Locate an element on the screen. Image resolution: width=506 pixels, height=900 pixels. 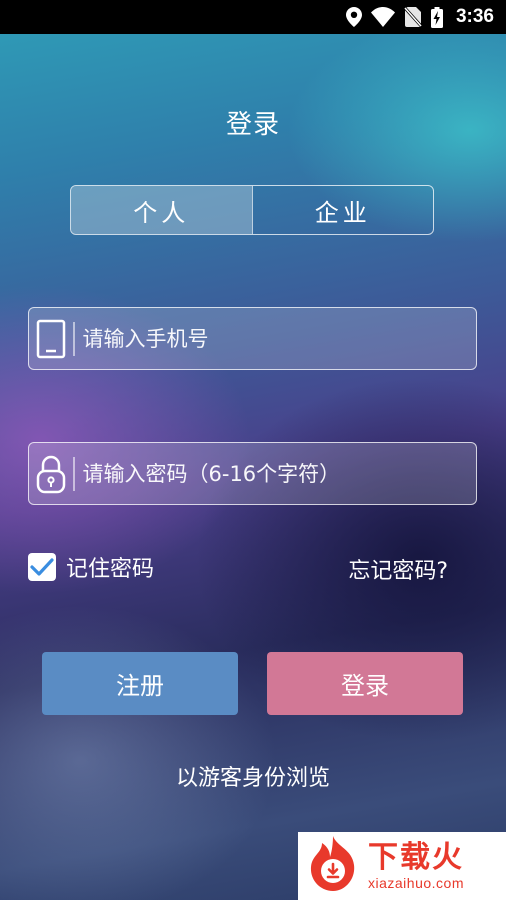
watermark-main-text: 下载火 is located at coordinates (416, 857).